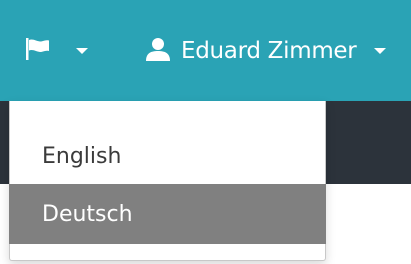 The height and width of the screenshot is (264, 411). What do you see at coordinates (38, 50) in the screenshot?
I see `flag-icon` at bounding box center [38, 50].